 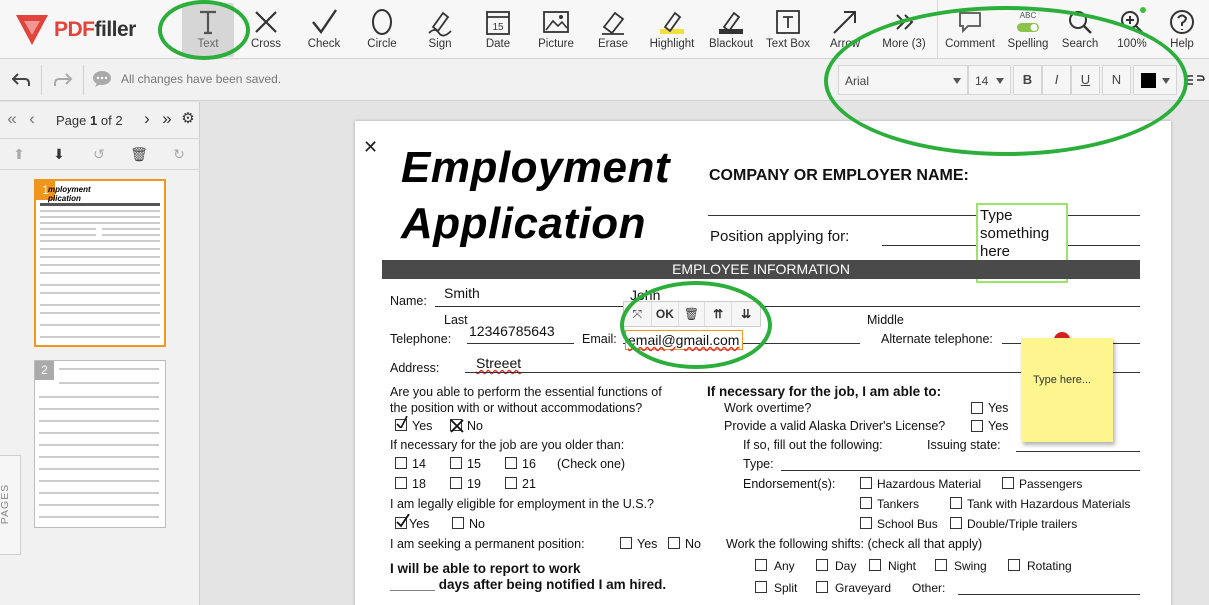 What do you see at coordinates (761, 587) in the screenshot?
I see `checkbox-shift-split` at bounding box center [761, 587].